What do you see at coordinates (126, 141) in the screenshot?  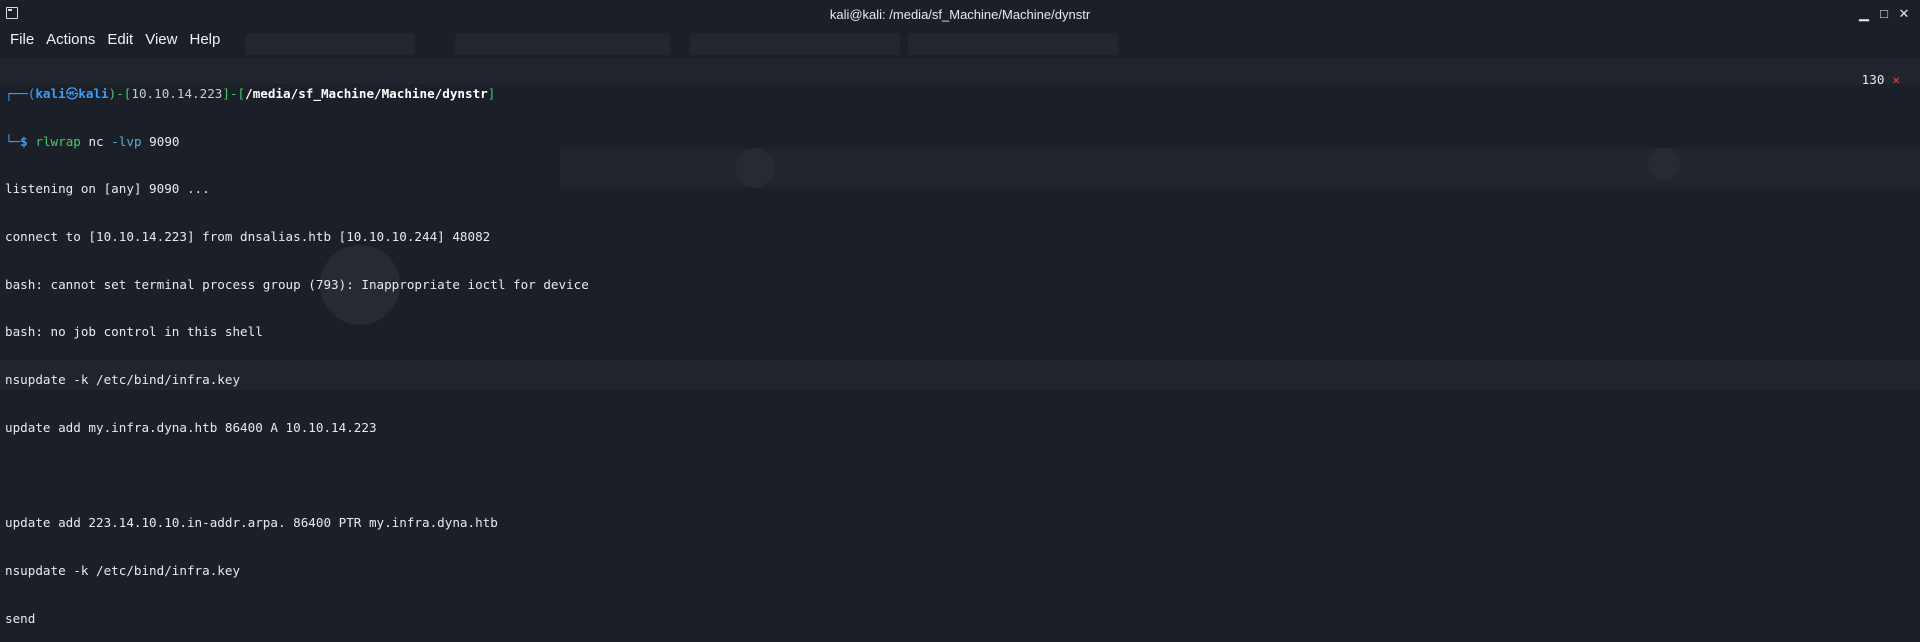 I see `command-flag: -lvp` at bounding box center [126, 141].